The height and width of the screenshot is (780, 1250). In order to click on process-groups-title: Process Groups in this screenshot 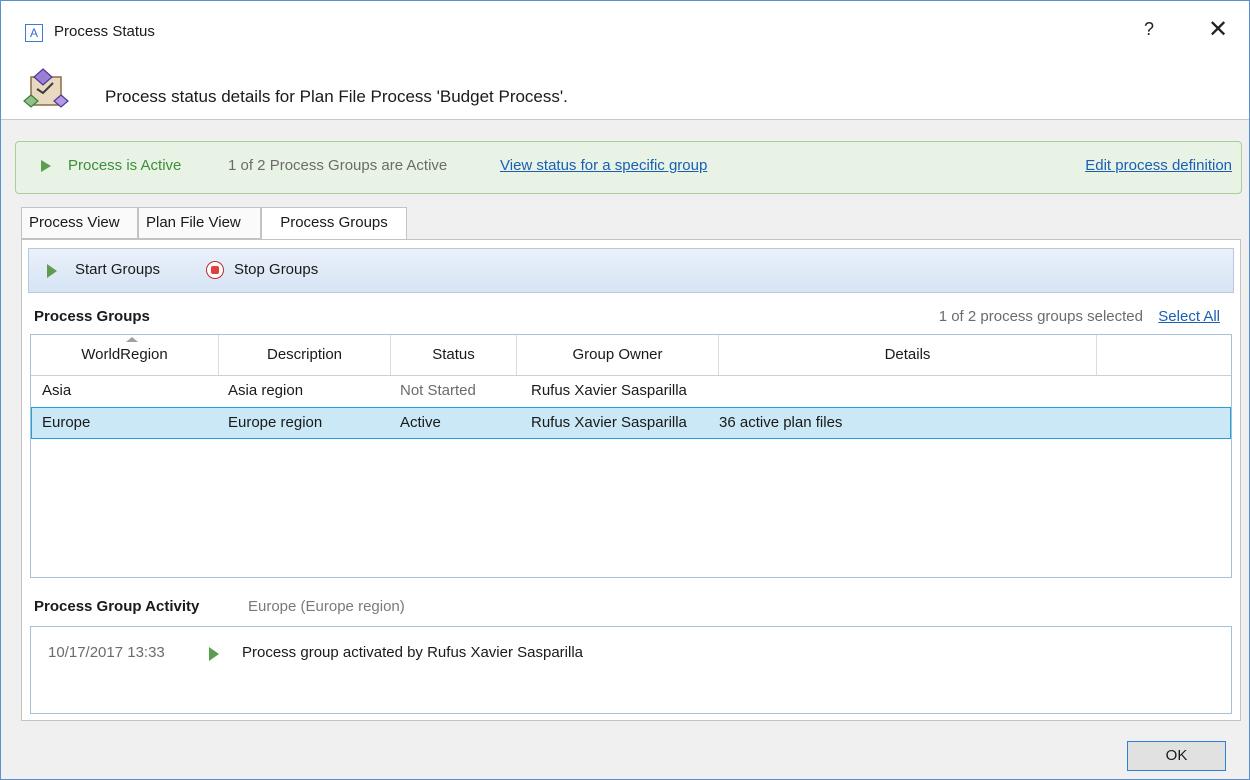, I will do `click(92, 316)`.